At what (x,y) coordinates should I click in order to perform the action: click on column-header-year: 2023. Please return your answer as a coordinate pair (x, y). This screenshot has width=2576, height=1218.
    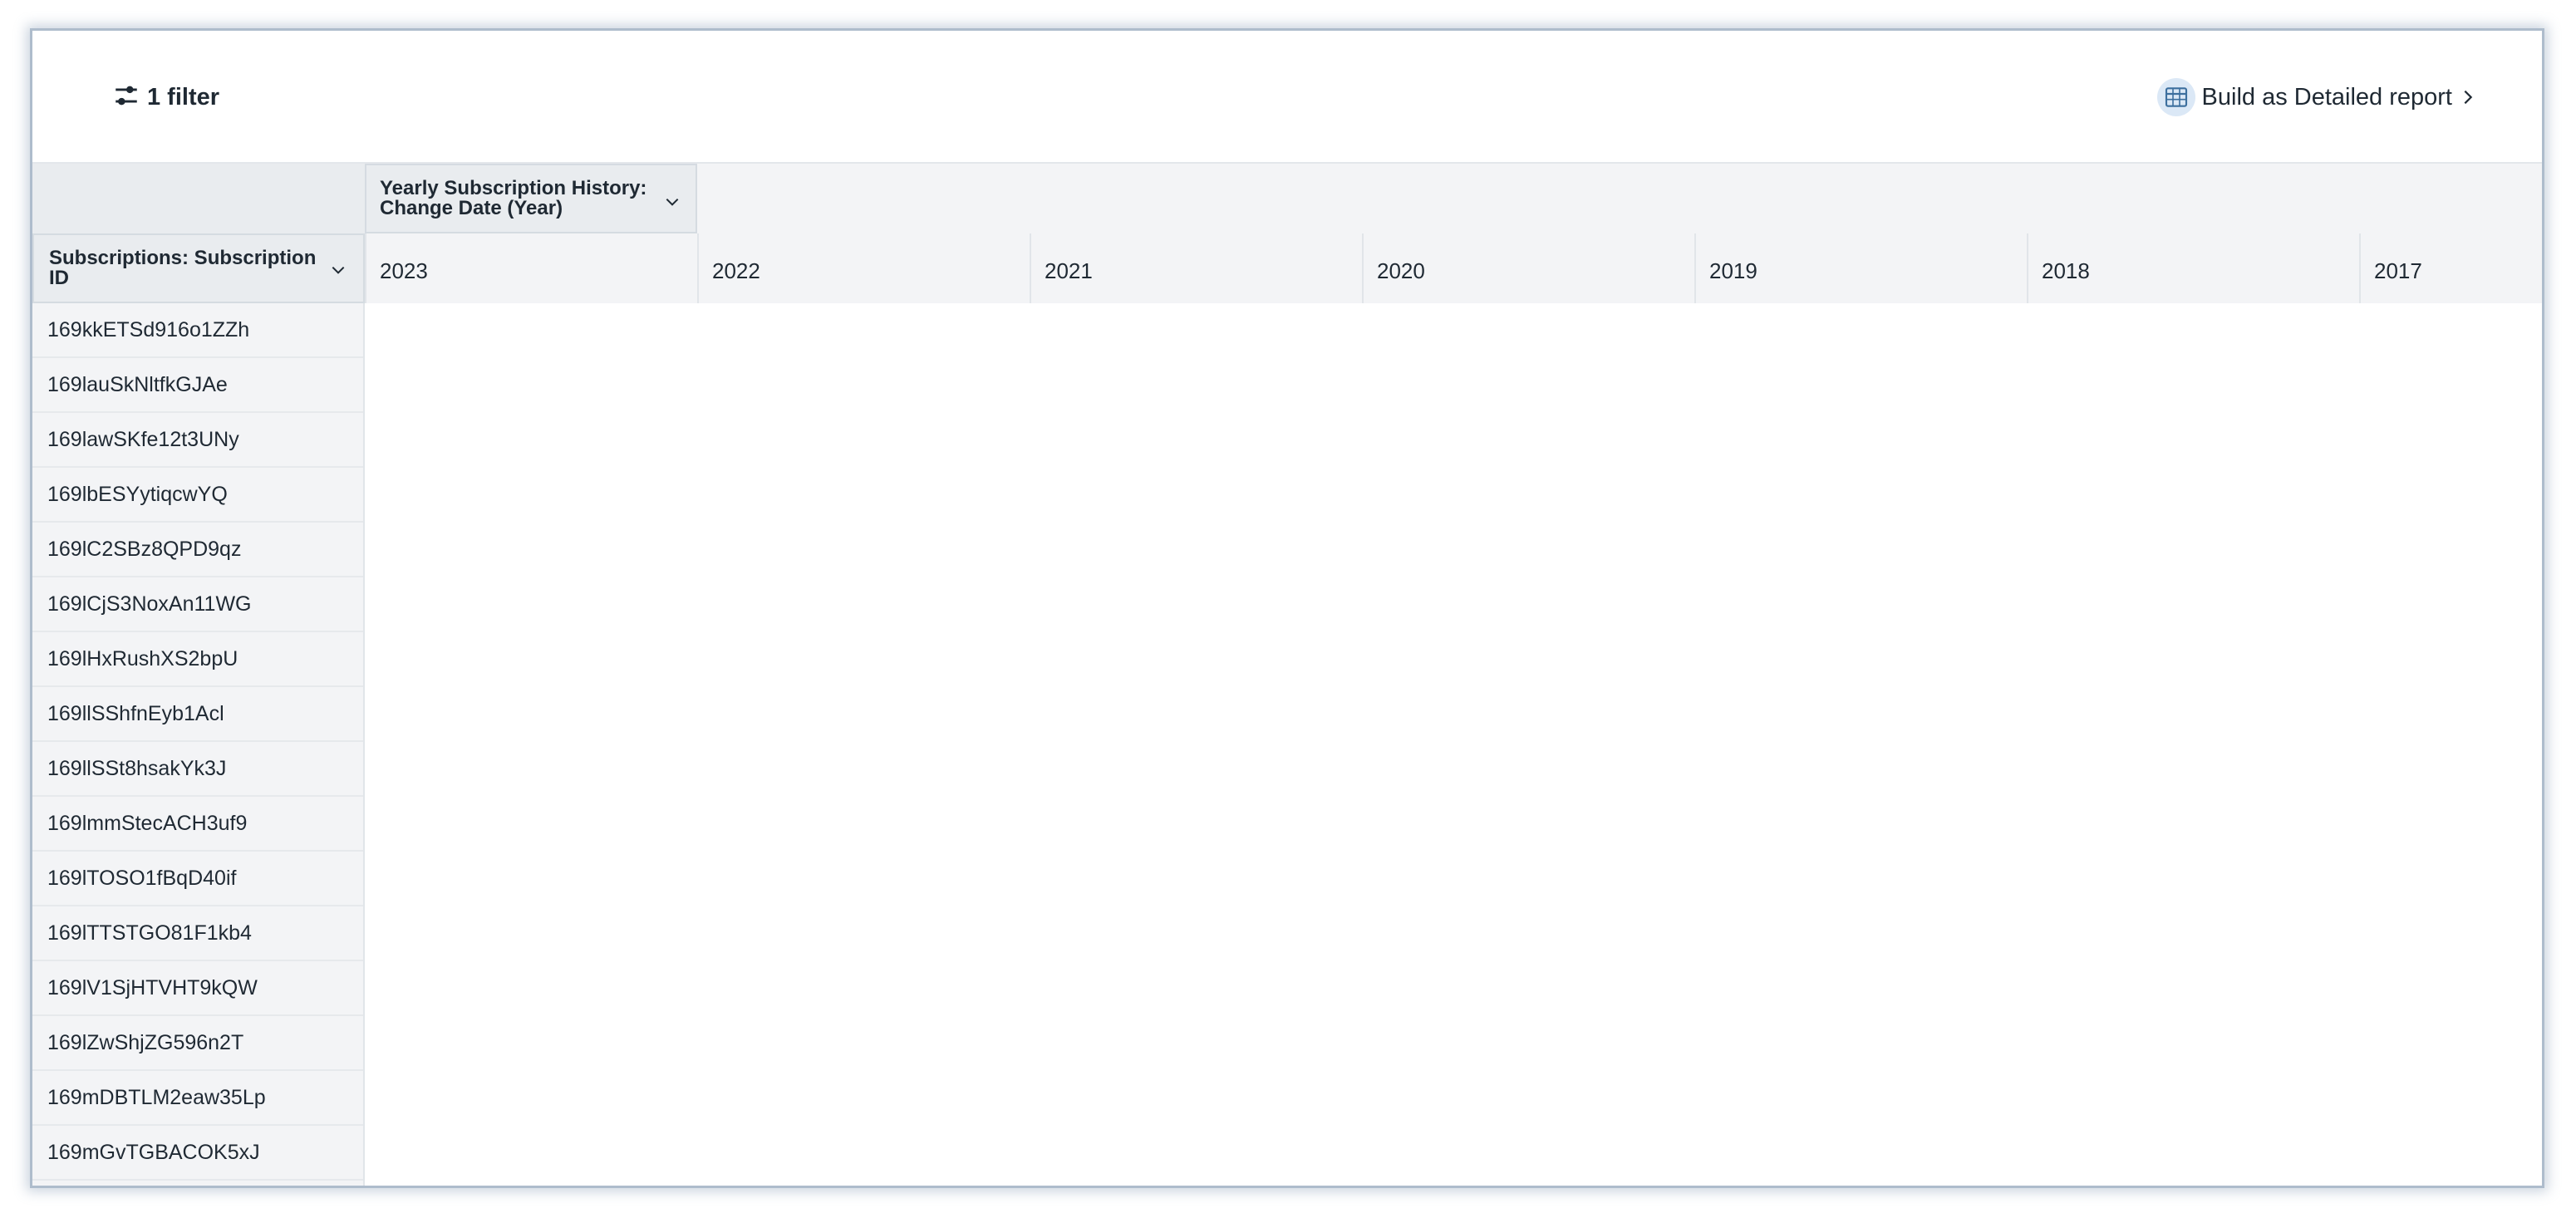
    Looking at the image, I should click on (531, 268).